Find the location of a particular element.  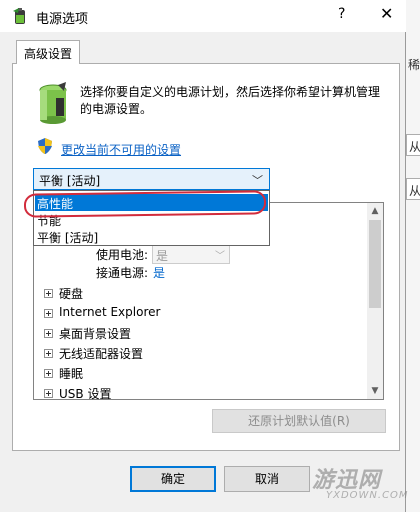

tab-advanced-settings: 高级设置 is located at coordinates (48, 52).